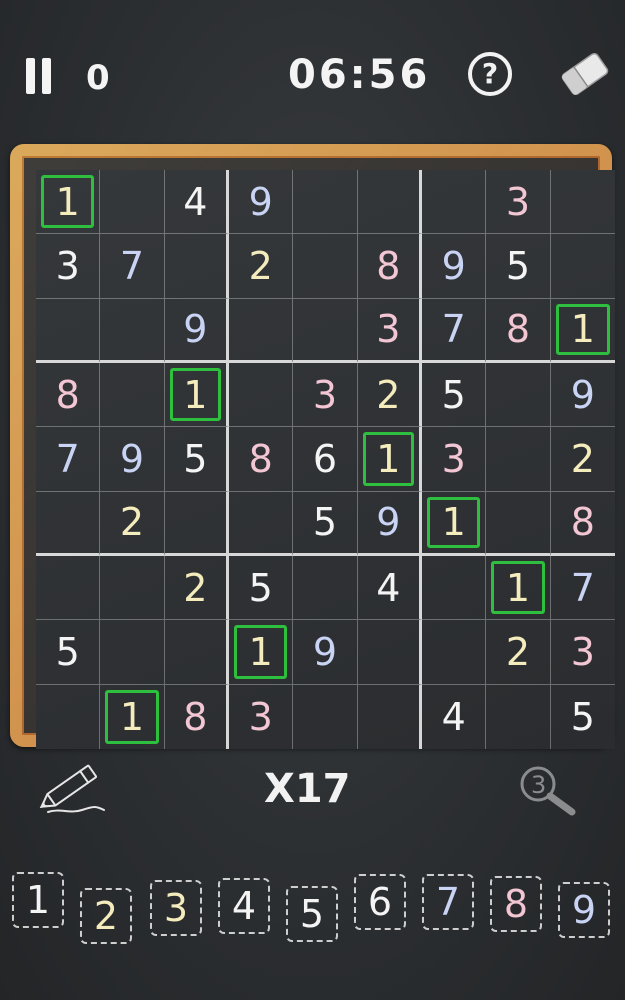 The image size is (625, 1000). I want to click on number-button: 7, so click(448, 902).